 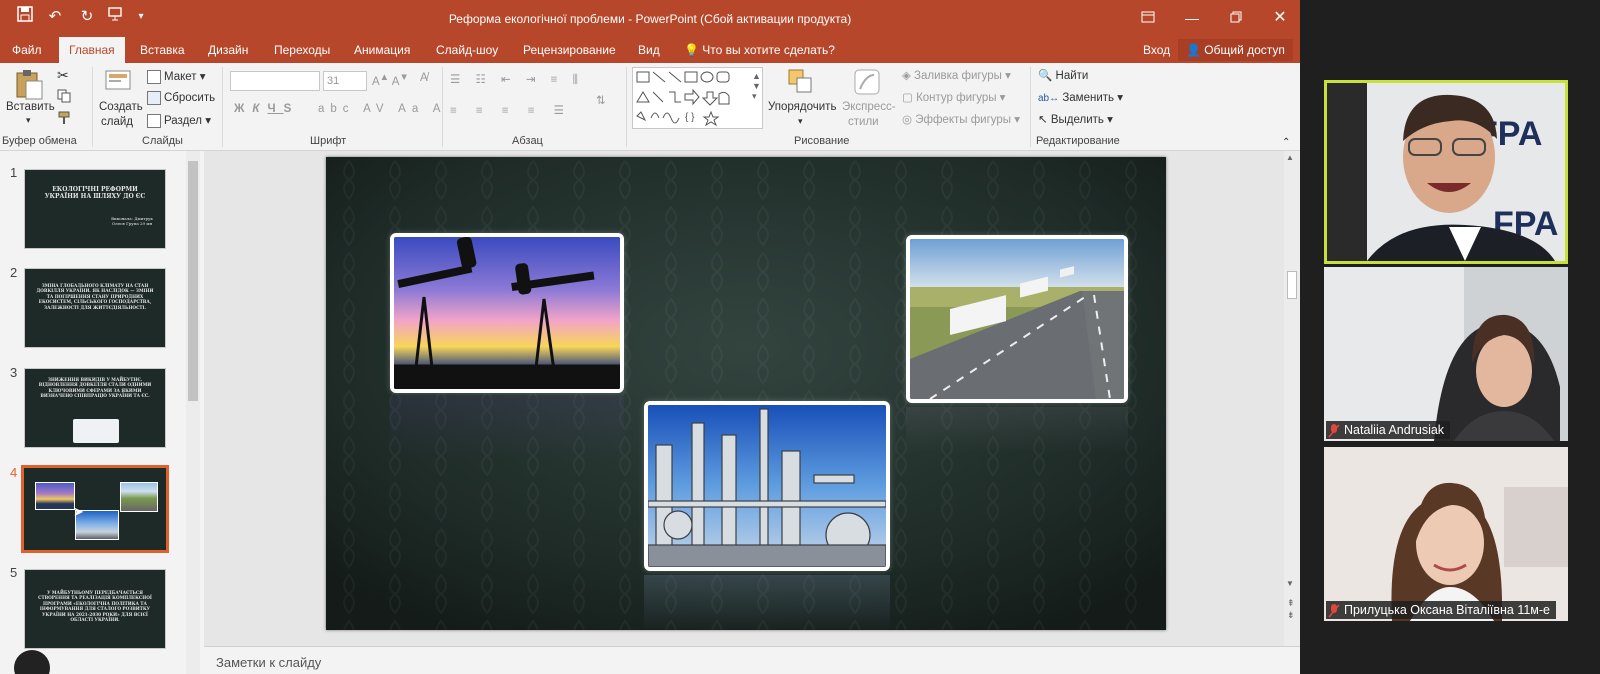 What do you see at coordinates (467, 50) in the screenshot?
I see `tab-slideshow: Слайд-шоу` at bounding box center [467, 50].